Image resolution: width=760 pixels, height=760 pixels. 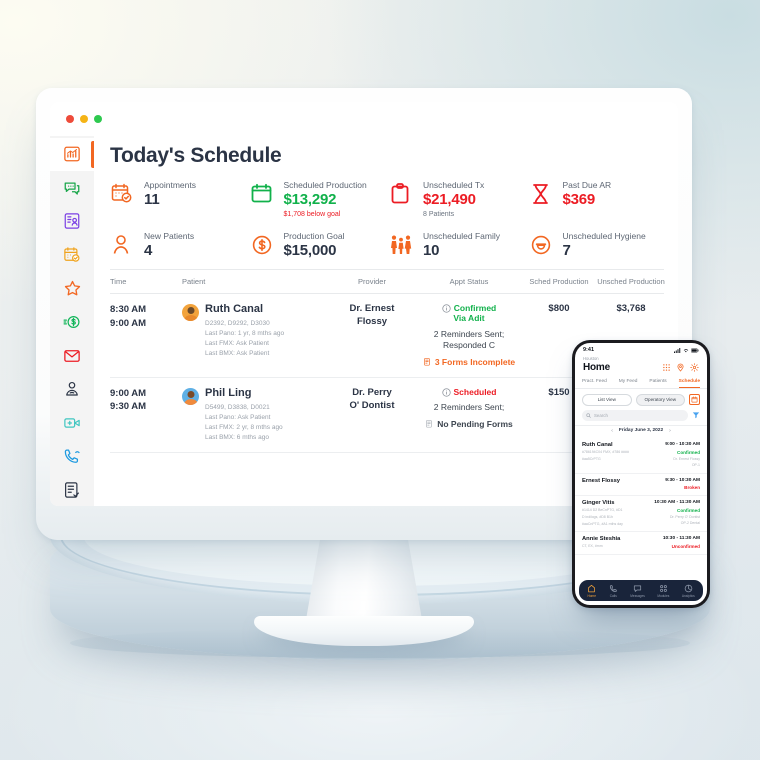 I want to click on nav-item-messages: Messages, so click(x=637, y=591).